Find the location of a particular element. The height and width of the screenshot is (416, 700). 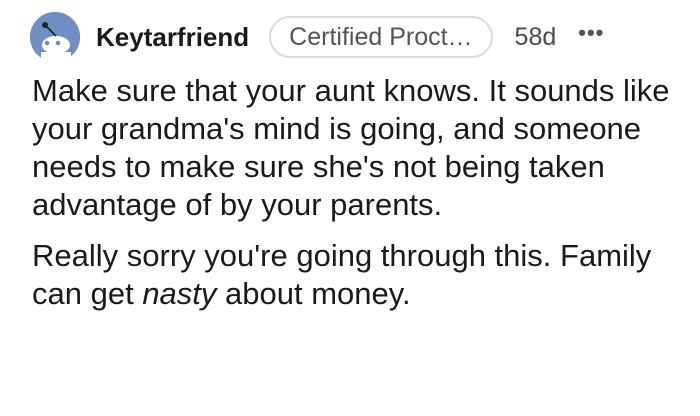

paragraph-text: about money. is located at coordinates (313, 293).